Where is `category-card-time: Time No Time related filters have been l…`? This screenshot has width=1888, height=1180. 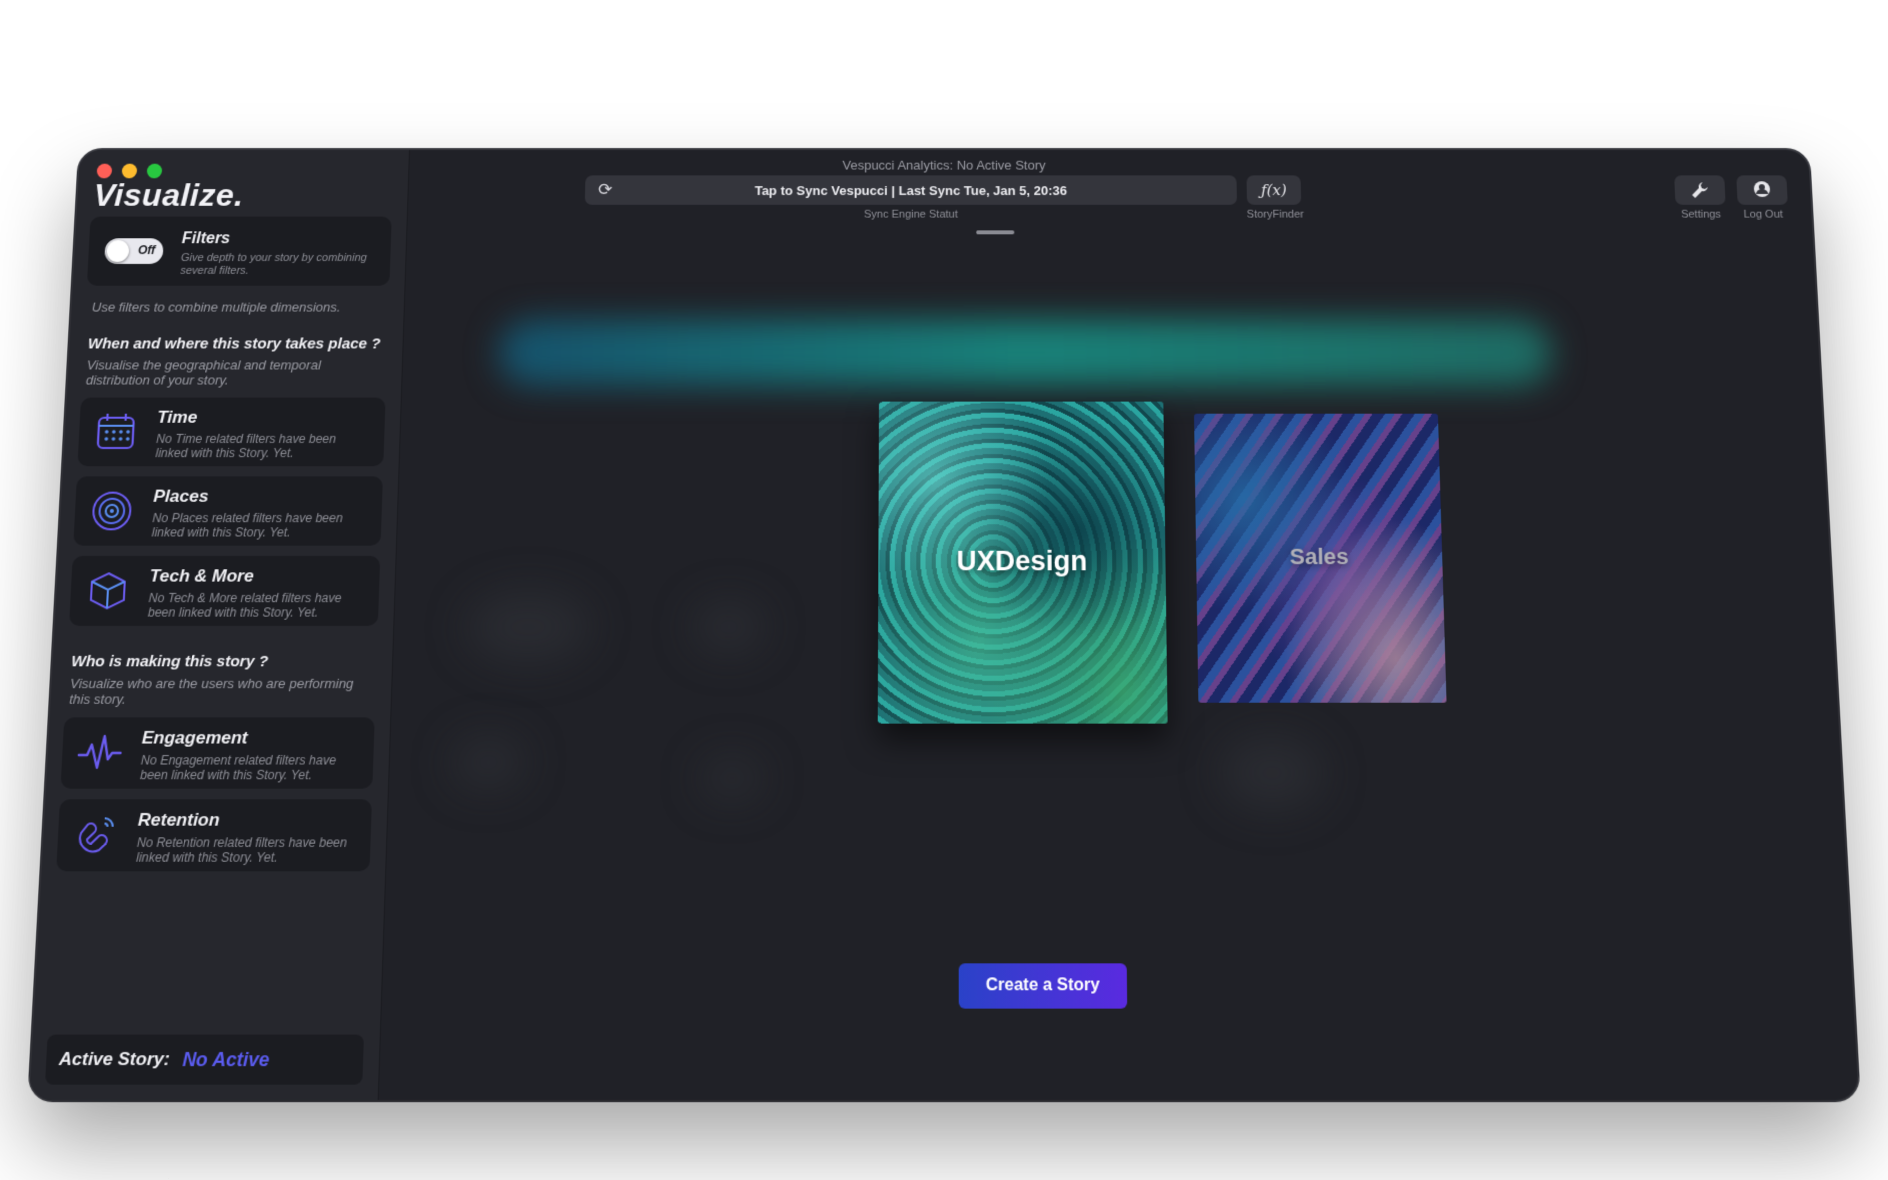 category-card-time: Time No Time related filters have been l… is located at coordinates (231, 432).